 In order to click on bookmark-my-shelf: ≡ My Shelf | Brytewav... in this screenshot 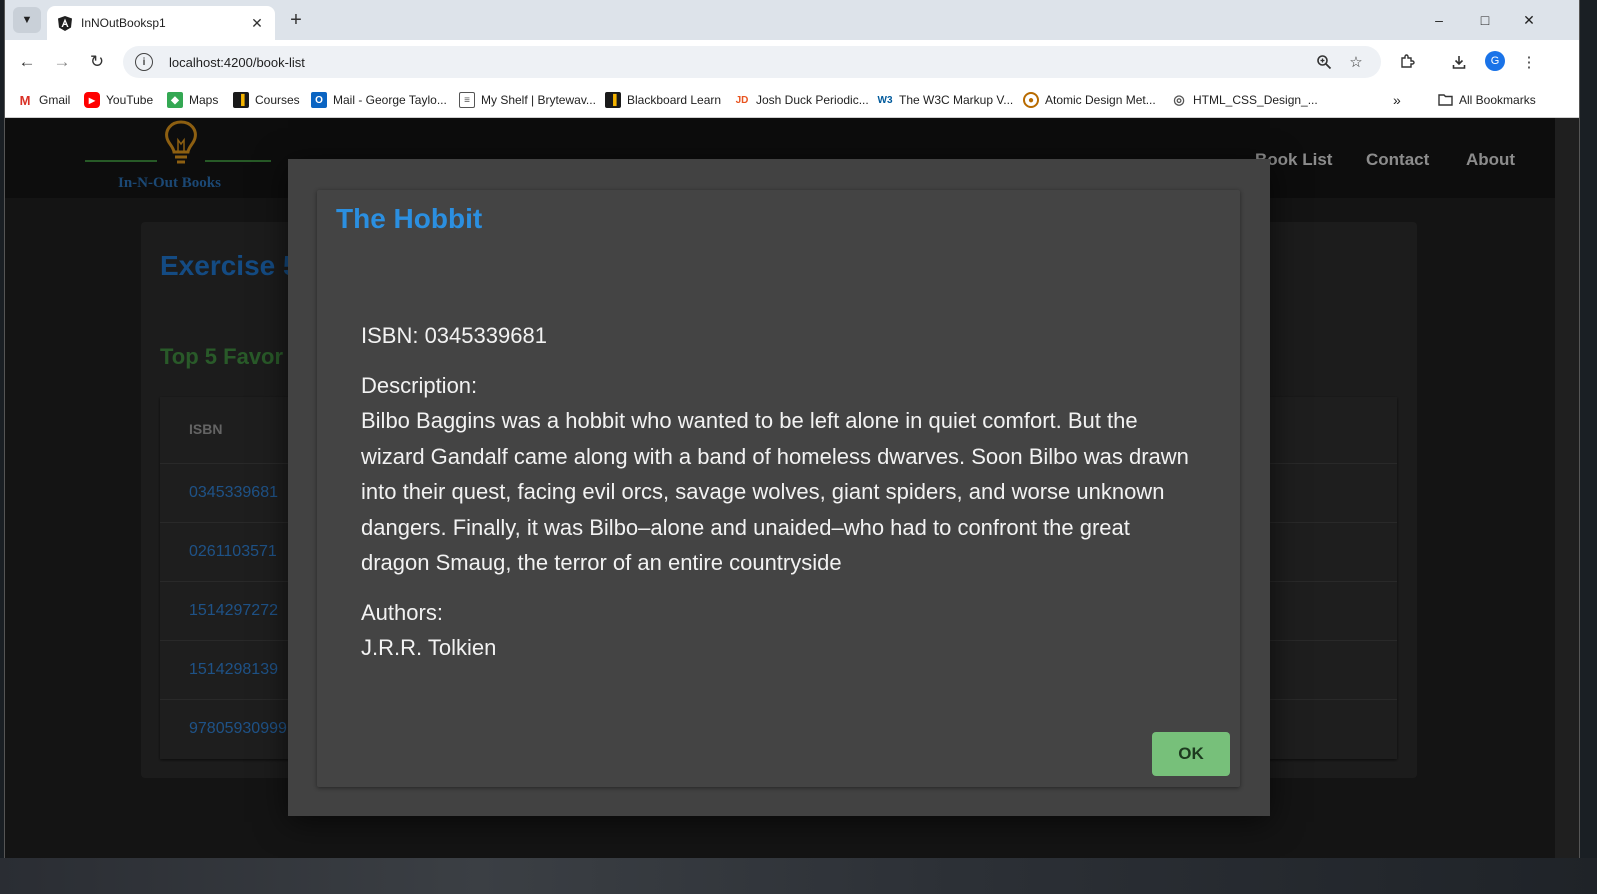, I will do `click(527, 100)`.